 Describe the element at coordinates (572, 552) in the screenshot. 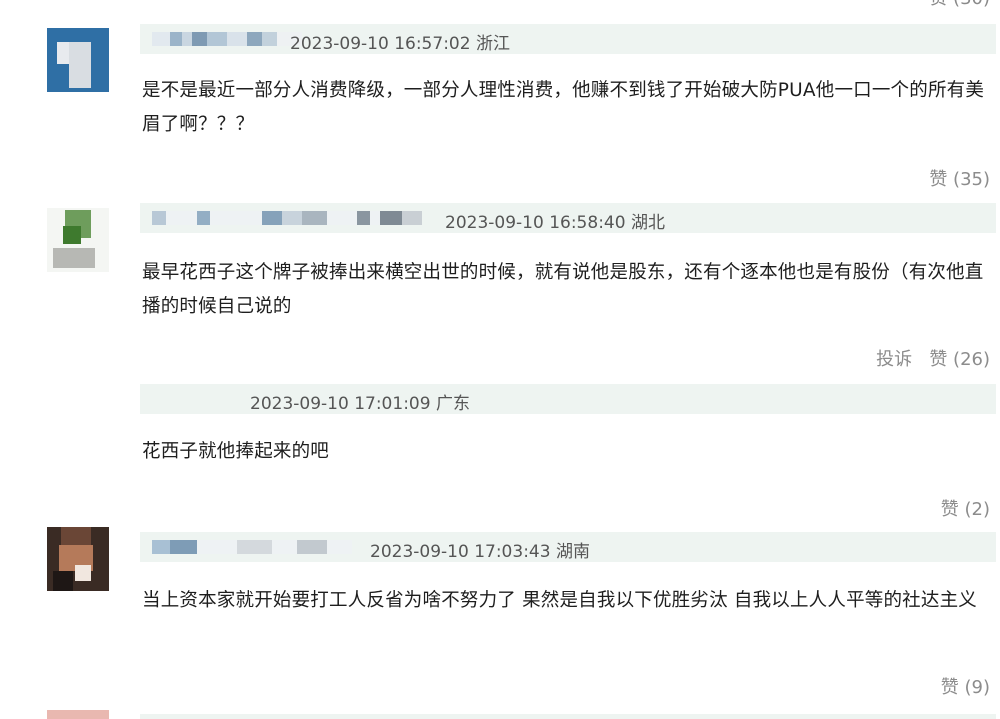

I see `comment-region: 湖南` at that location.